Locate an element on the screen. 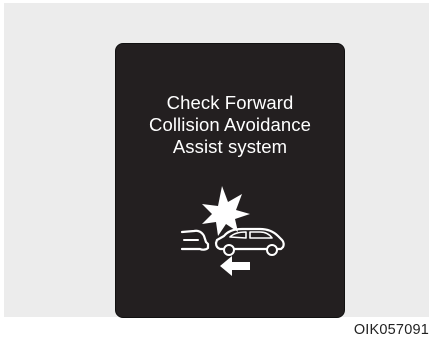  forward-collision-warning-icon is located at coordinates (235, 230).